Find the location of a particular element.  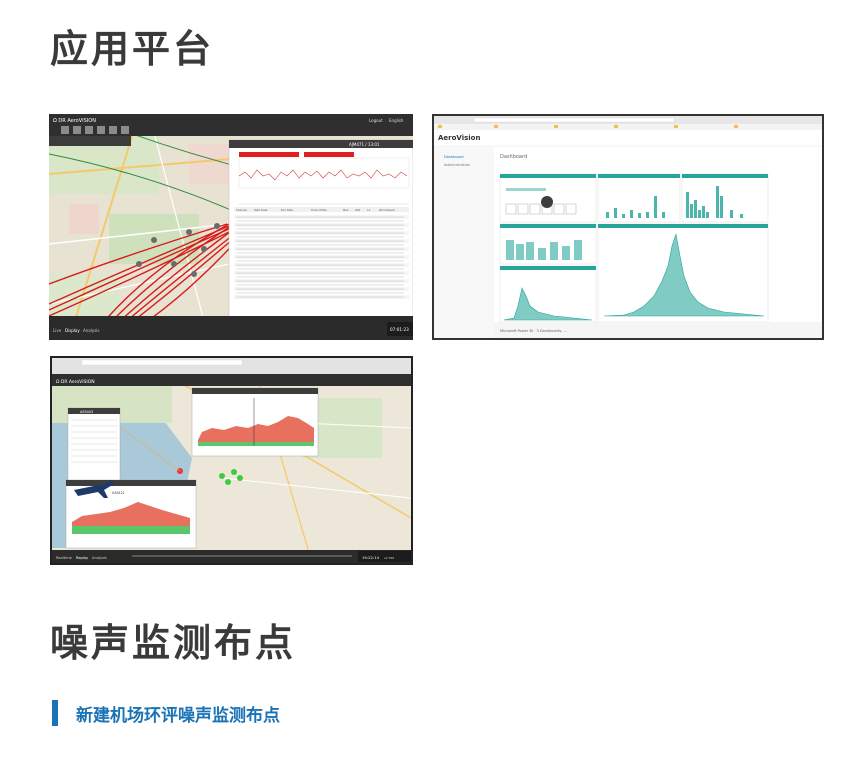

th-channel: Channel is located at coordinates (241, 210).